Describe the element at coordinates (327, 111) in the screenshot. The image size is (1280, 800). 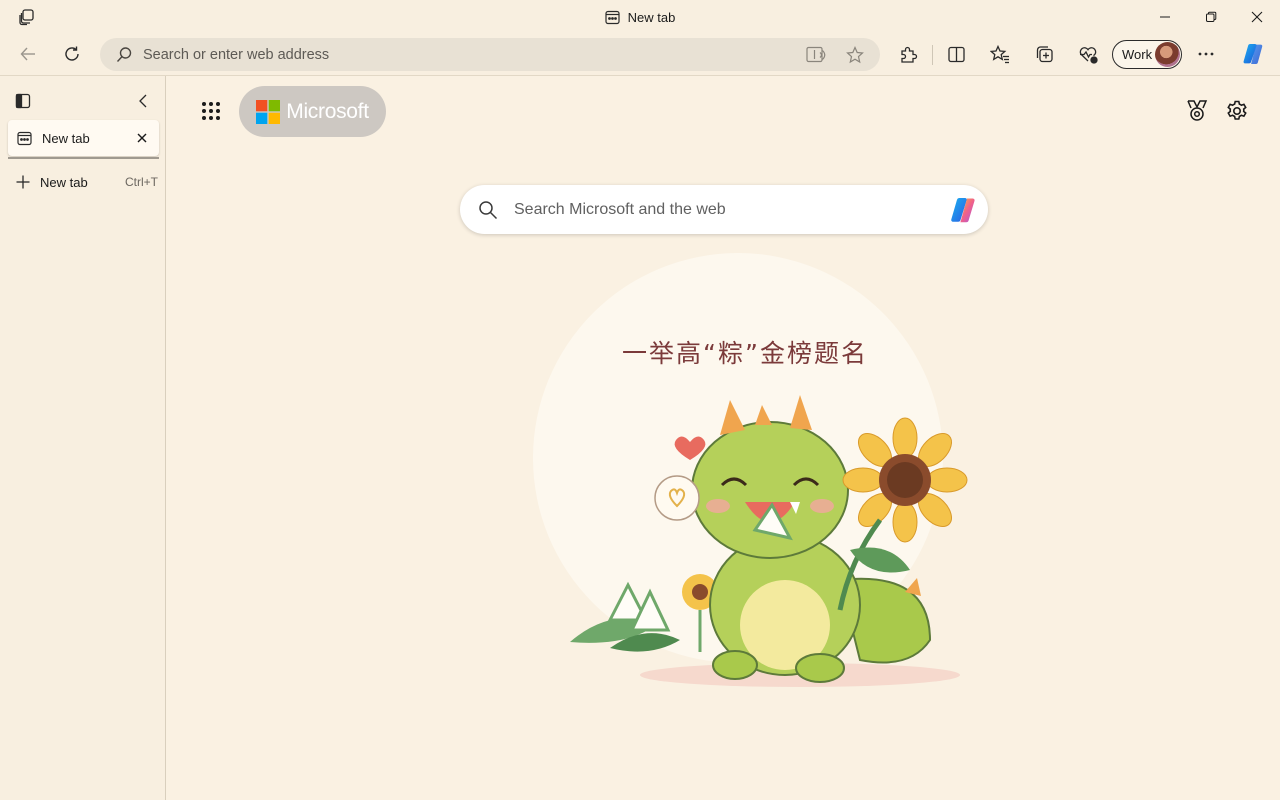
I see `microsoft-label: Microsoft` at that location.